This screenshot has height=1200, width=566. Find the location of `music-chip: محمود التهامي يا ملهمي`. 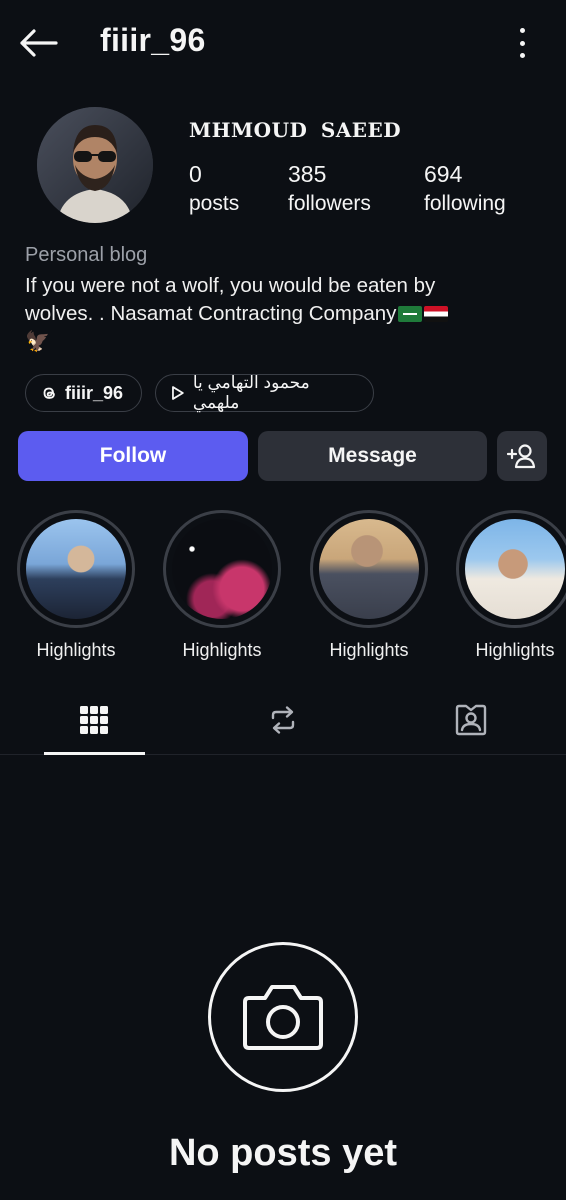

music-chip: محمود التهامي يا ملهمي is located at coordinates (264, 392).